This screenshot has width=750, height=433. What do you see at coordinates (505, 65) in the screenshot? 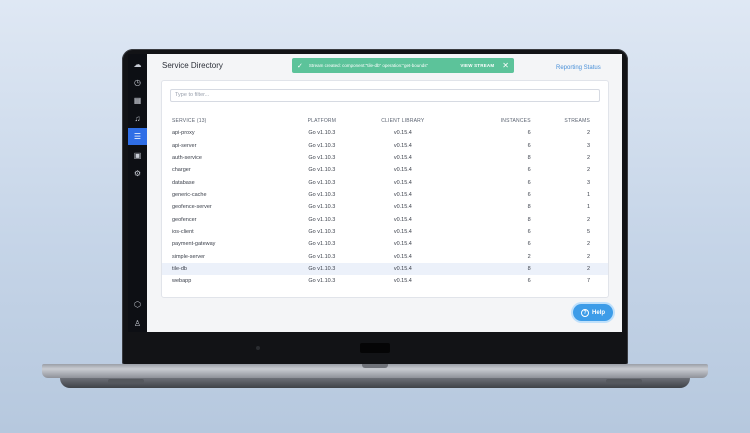
I see `close-icon: ✕` at bounding box center [505, 65].